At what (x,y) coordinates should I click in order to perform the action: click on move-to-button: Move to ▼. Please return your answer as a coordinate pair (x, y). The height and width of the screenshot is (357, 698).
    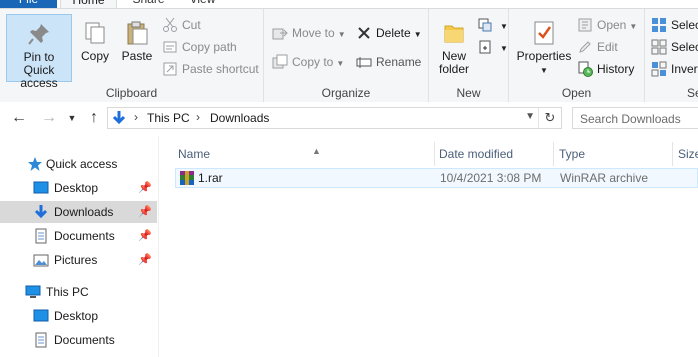
    Looking at the image, I should click on (309, 33).